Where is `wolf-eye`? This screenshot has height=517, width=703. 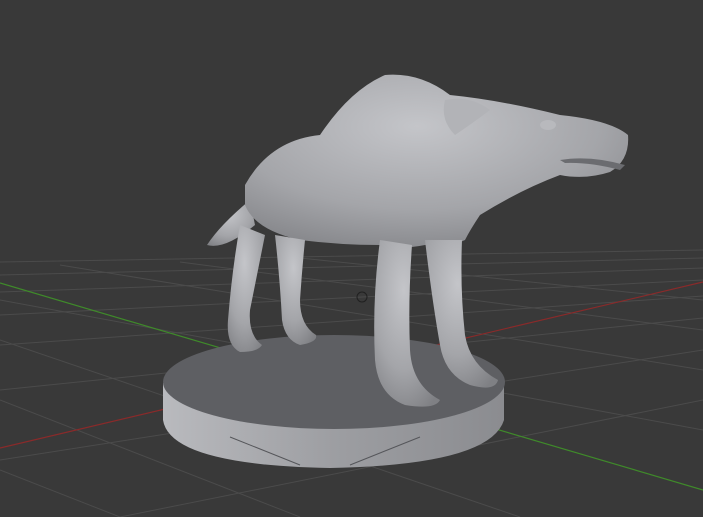 wolf-eye is located at coordinates (548, 125).